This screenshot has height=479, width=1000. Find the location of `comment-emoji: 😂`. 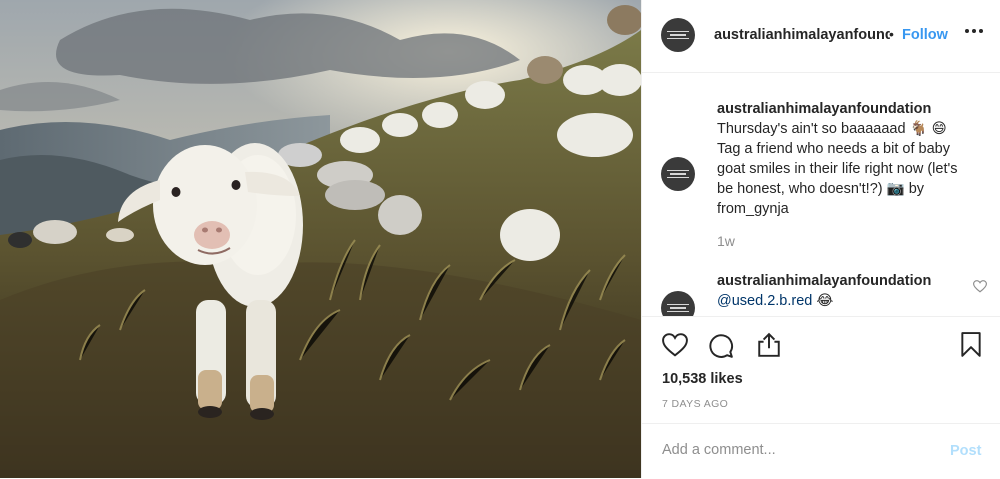

comment-emoji: 😂 is located at coordinates (825, 301).